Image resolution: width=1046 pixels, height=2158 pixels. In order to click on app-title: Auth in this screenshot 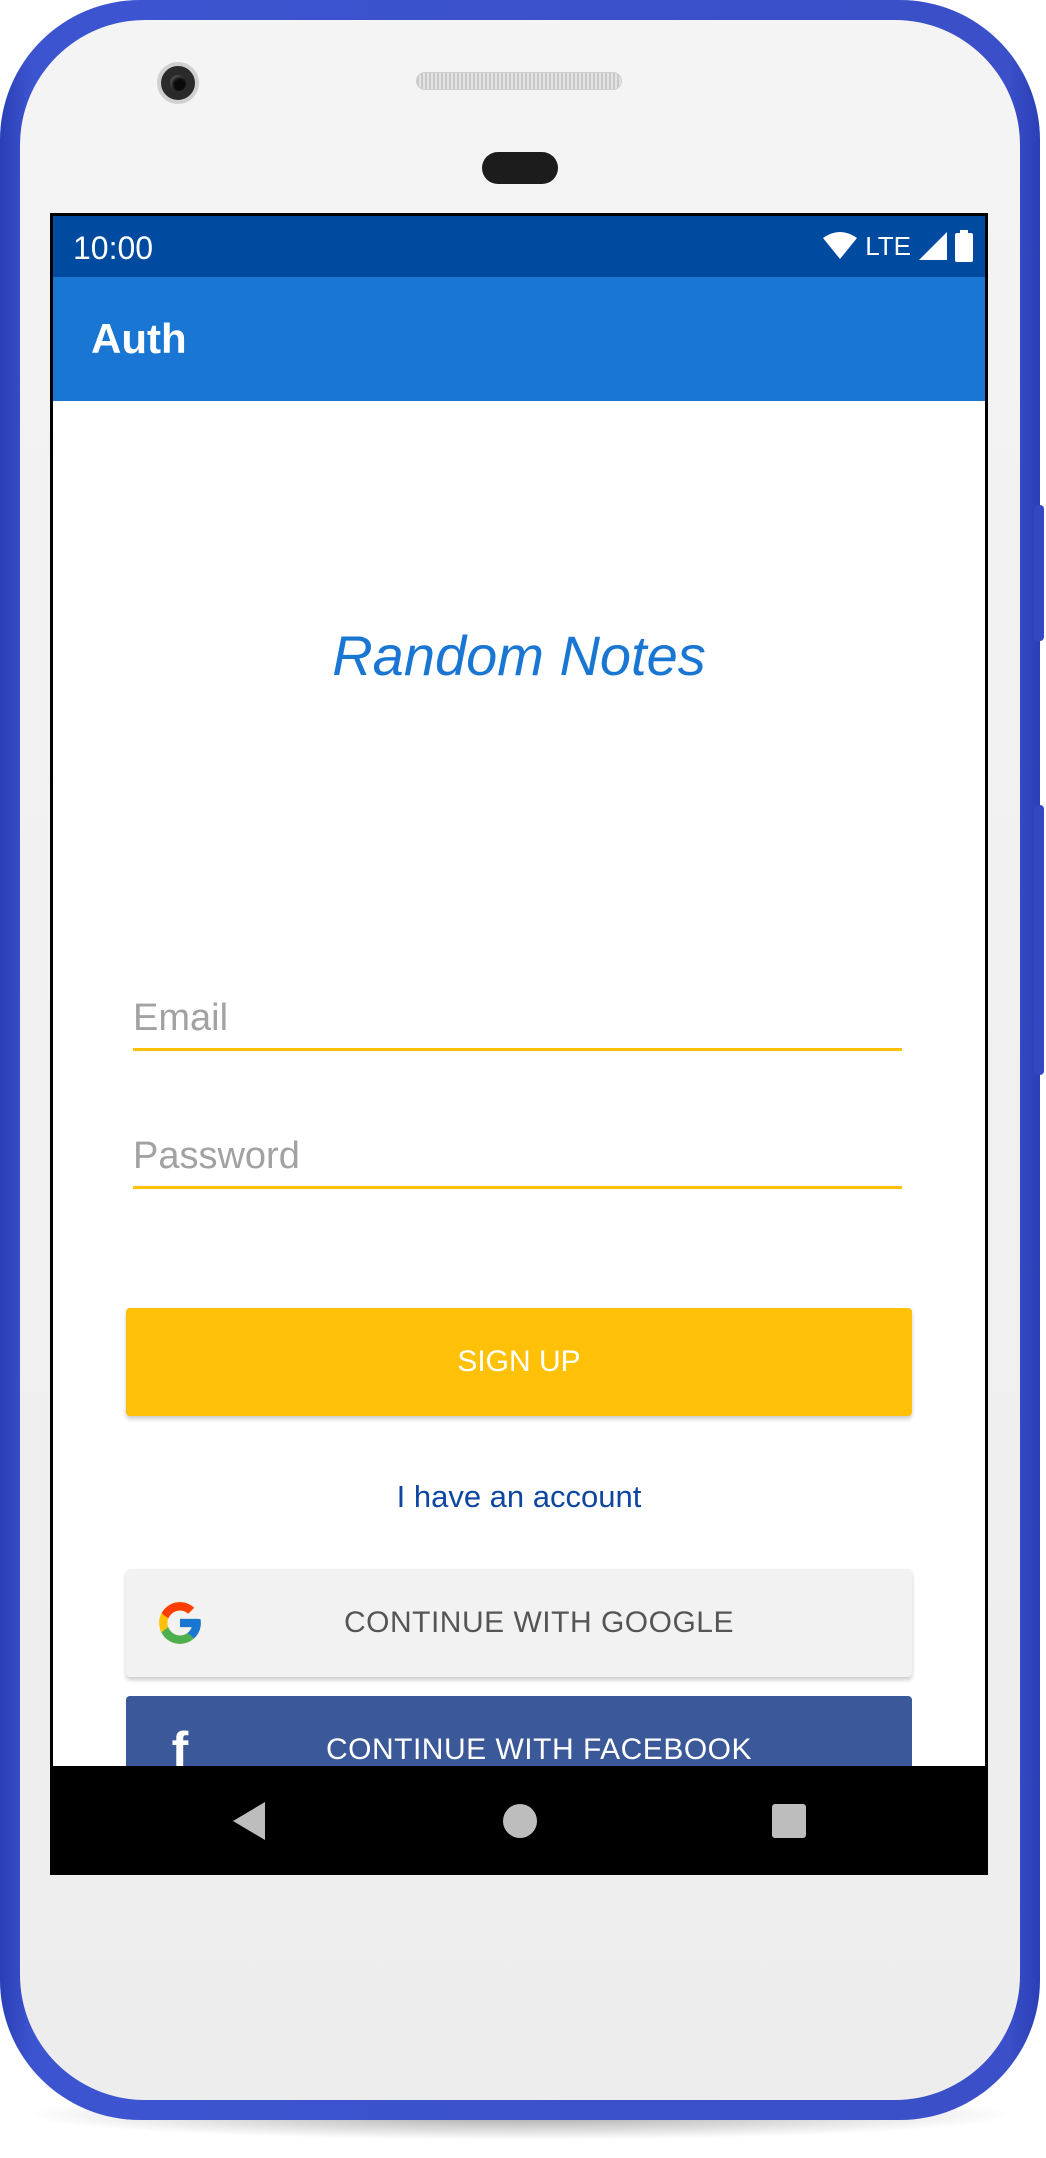, I will do `click(139, 338)`.